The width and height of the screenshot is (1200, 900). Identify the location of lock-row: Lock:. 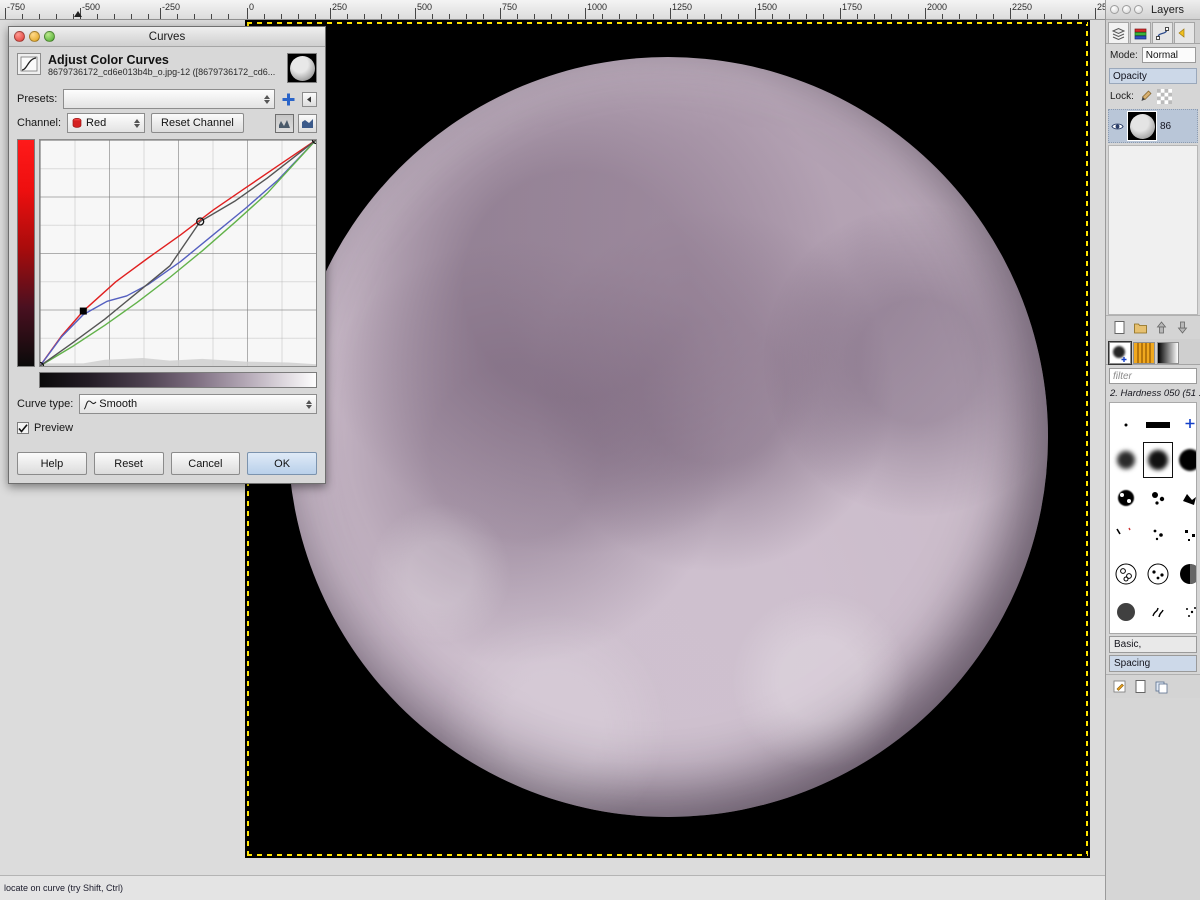
(1153, 96).